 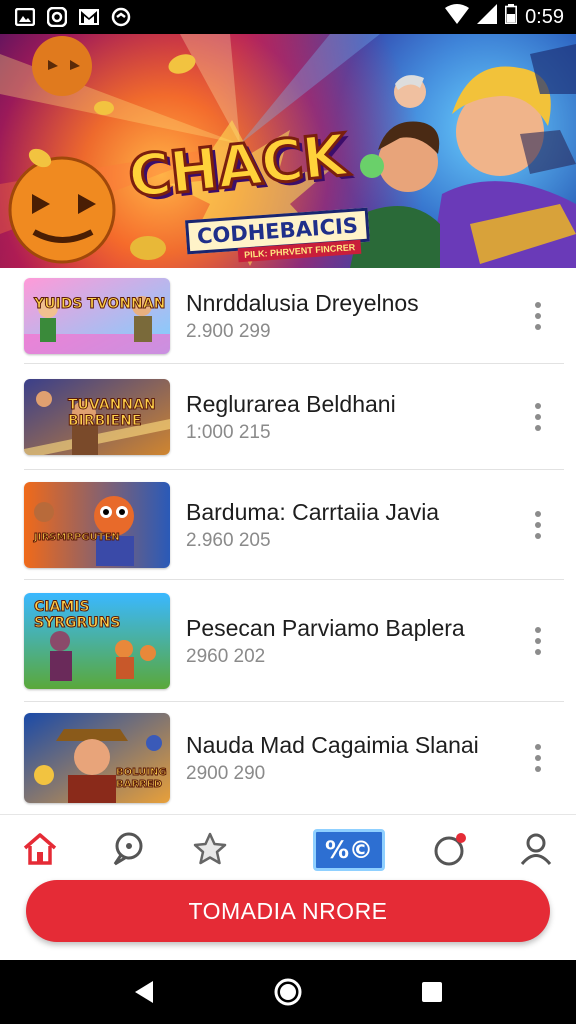 What do you see at coordinates (288, 17) in the screenshot?
I see `status-bar: 0:59` at bounding box center [288, 17].